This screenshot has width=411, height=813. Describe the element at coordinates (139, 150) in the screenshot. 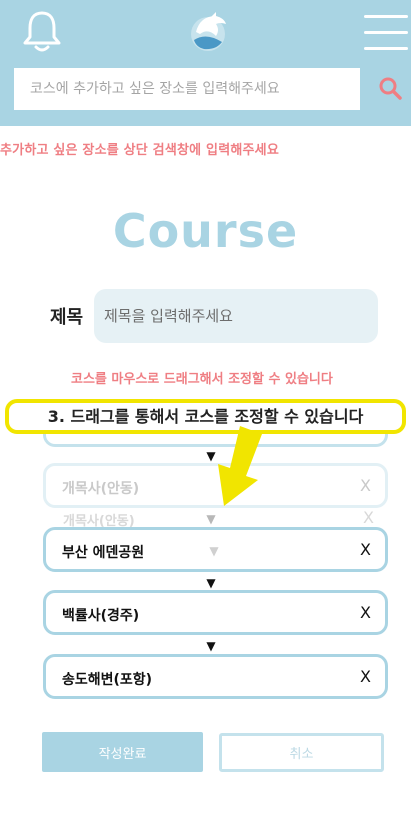

I see `search-hint: 추가하고 싶은 장소를 상단 검색창에 입력해주세요` at that location.